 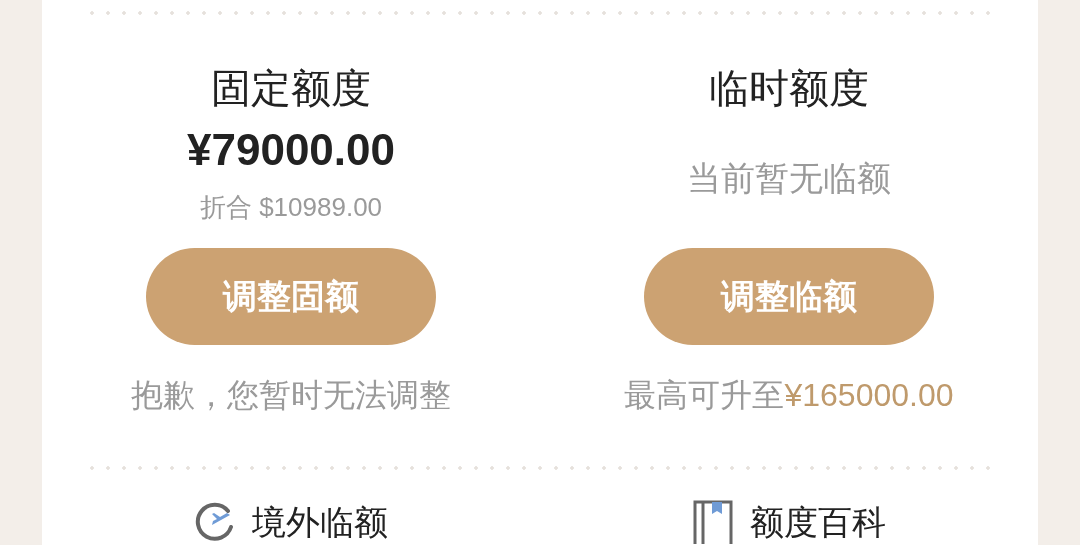 What do you see at coordinates (215, 522) in the screenshot?
I see `clock-plane-icon` at bounding box center [215, 522].